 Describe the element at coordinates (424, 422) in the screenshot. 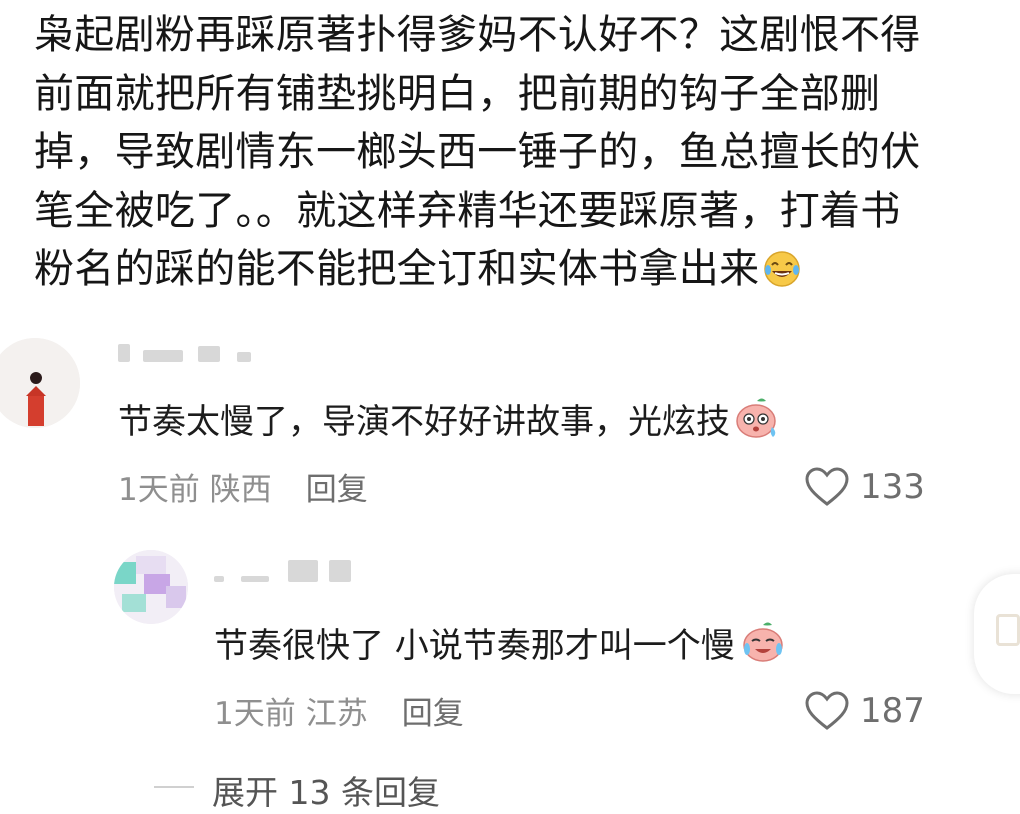

I see `comment-text-content: 节奏太慢了，导演不好好讲故事，光炫技` at that location.